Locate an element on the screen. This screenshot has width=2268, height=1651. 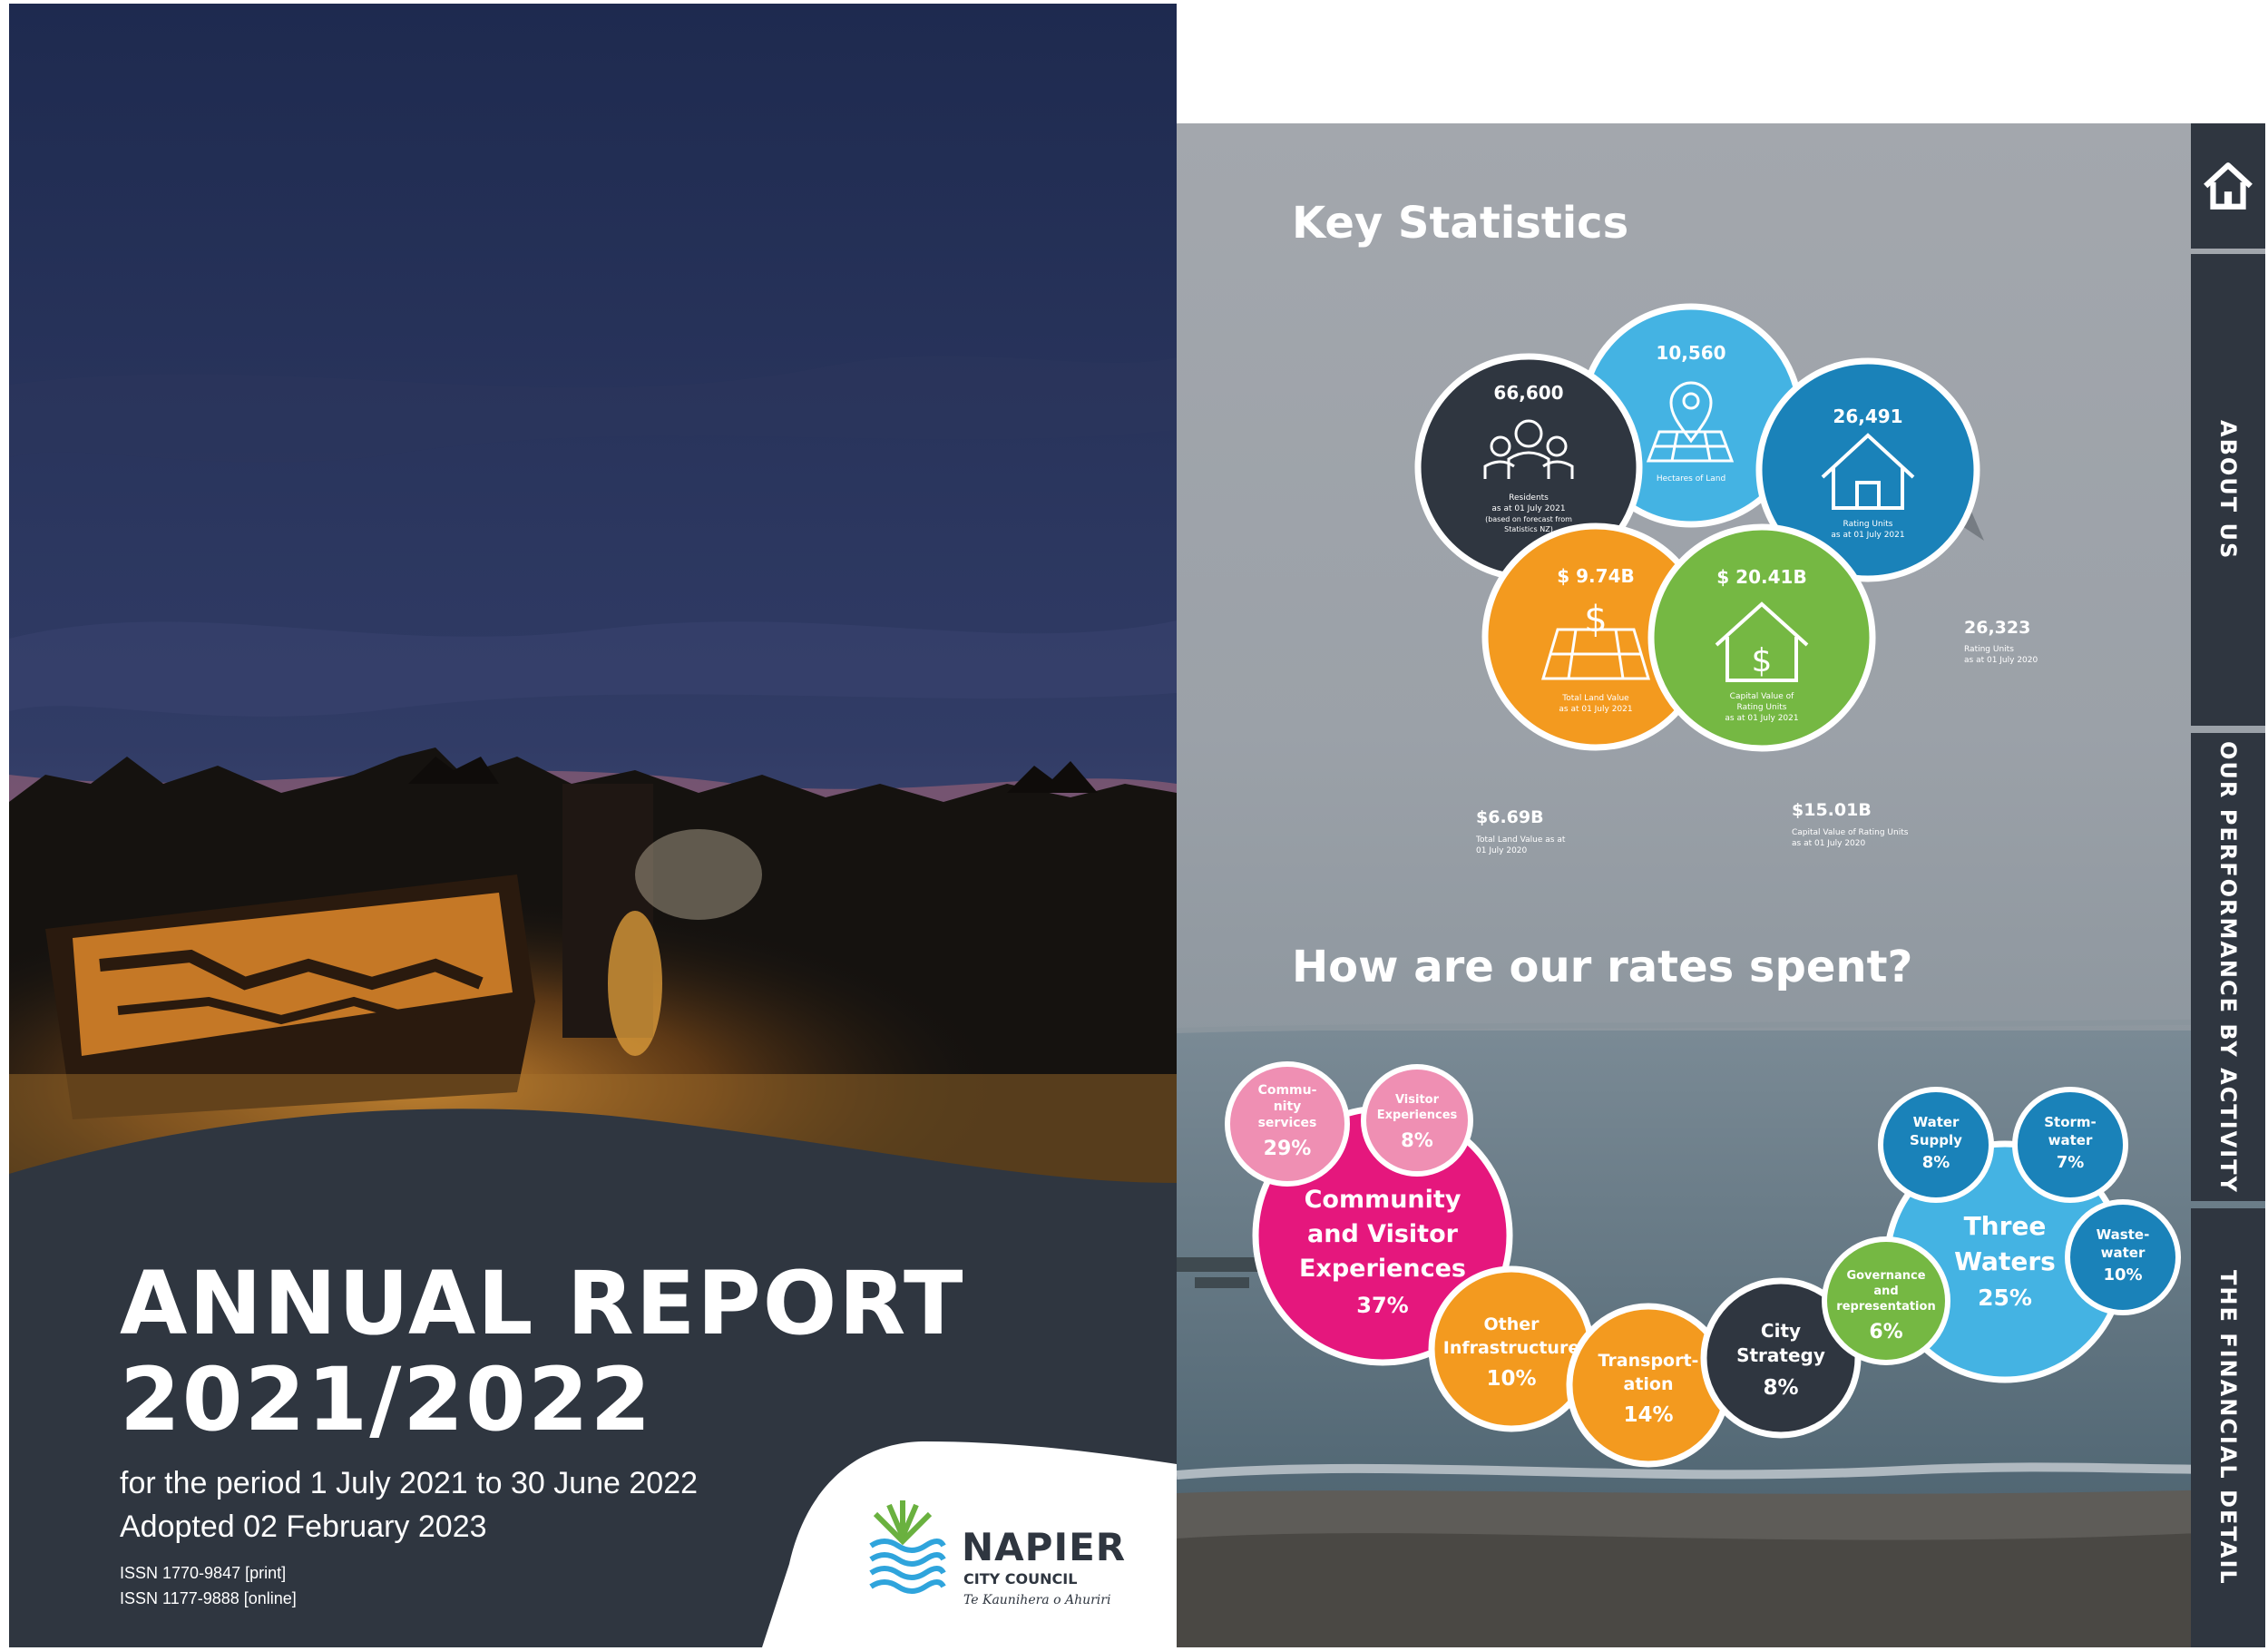
report-title-line-1: ANNUAL REPORT is located at coordinates (542, 1303).